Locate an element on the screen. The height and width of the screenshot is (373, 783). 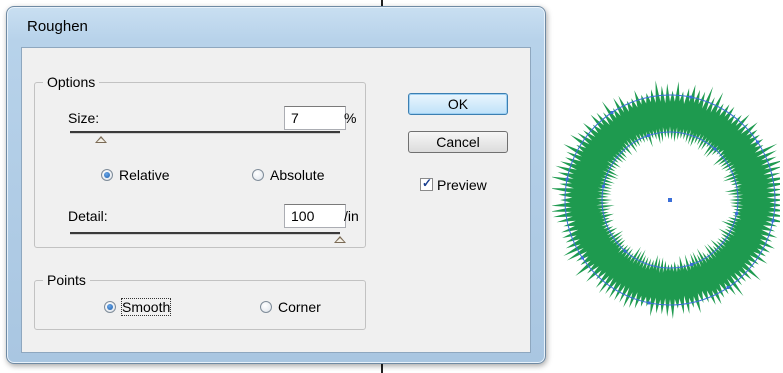
detail-input: 100 is located at coordinates (315, 216).